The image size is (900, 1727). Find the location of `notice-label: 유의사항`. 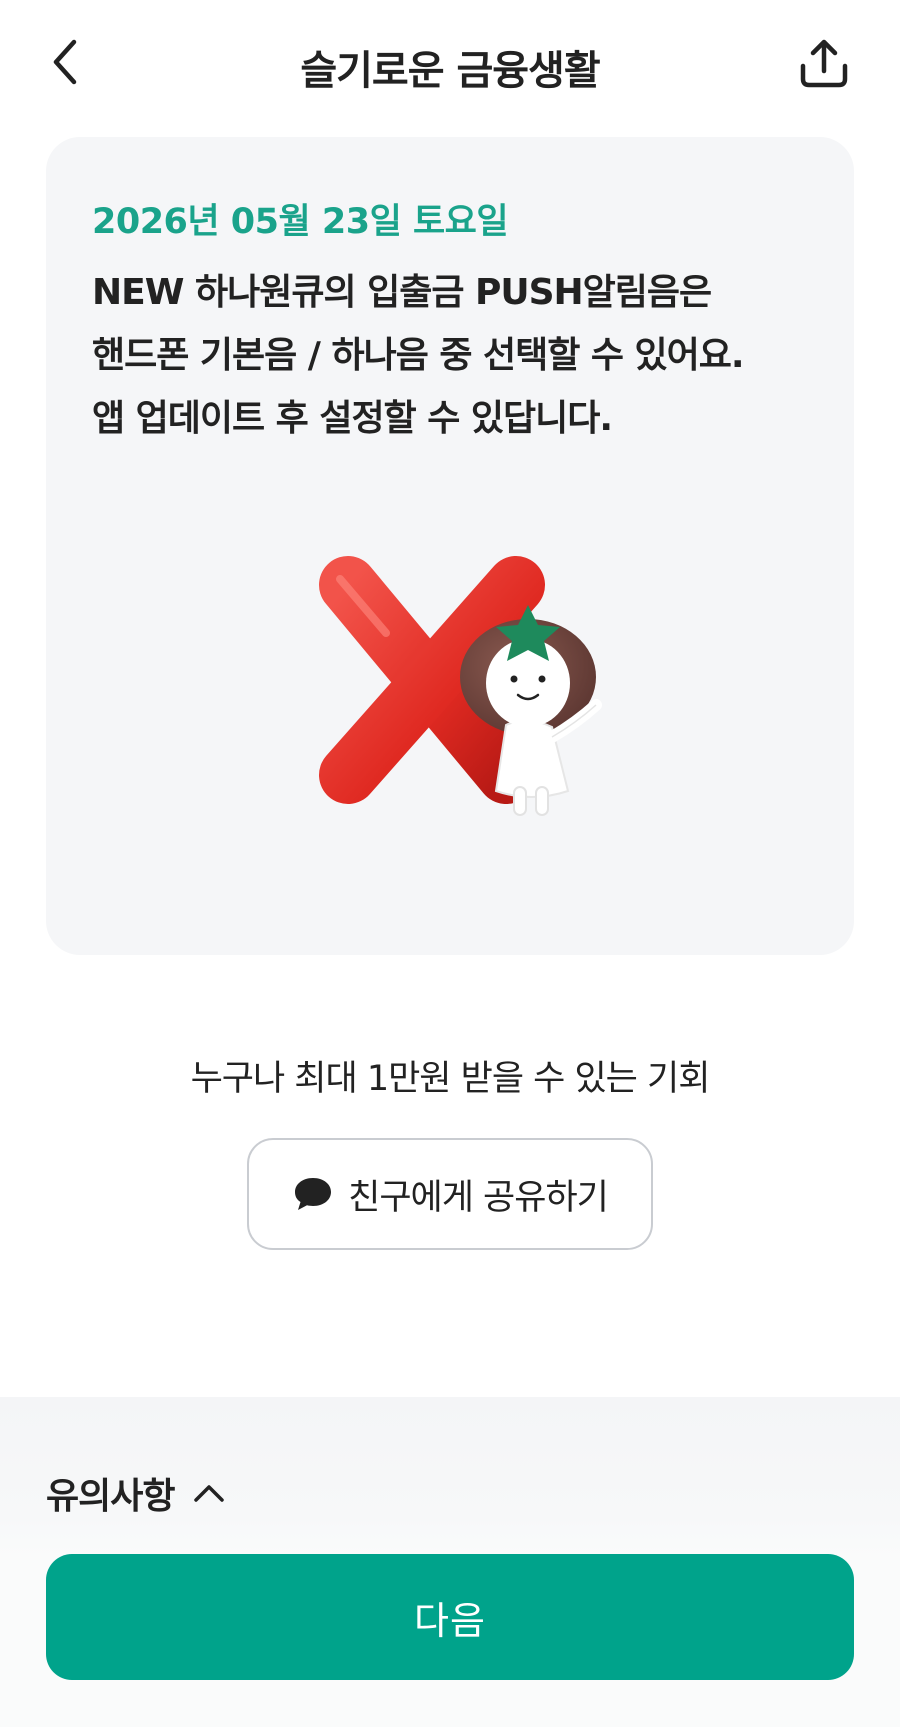

notice-label: 유의사항 is located at coordinates (110, 1496).